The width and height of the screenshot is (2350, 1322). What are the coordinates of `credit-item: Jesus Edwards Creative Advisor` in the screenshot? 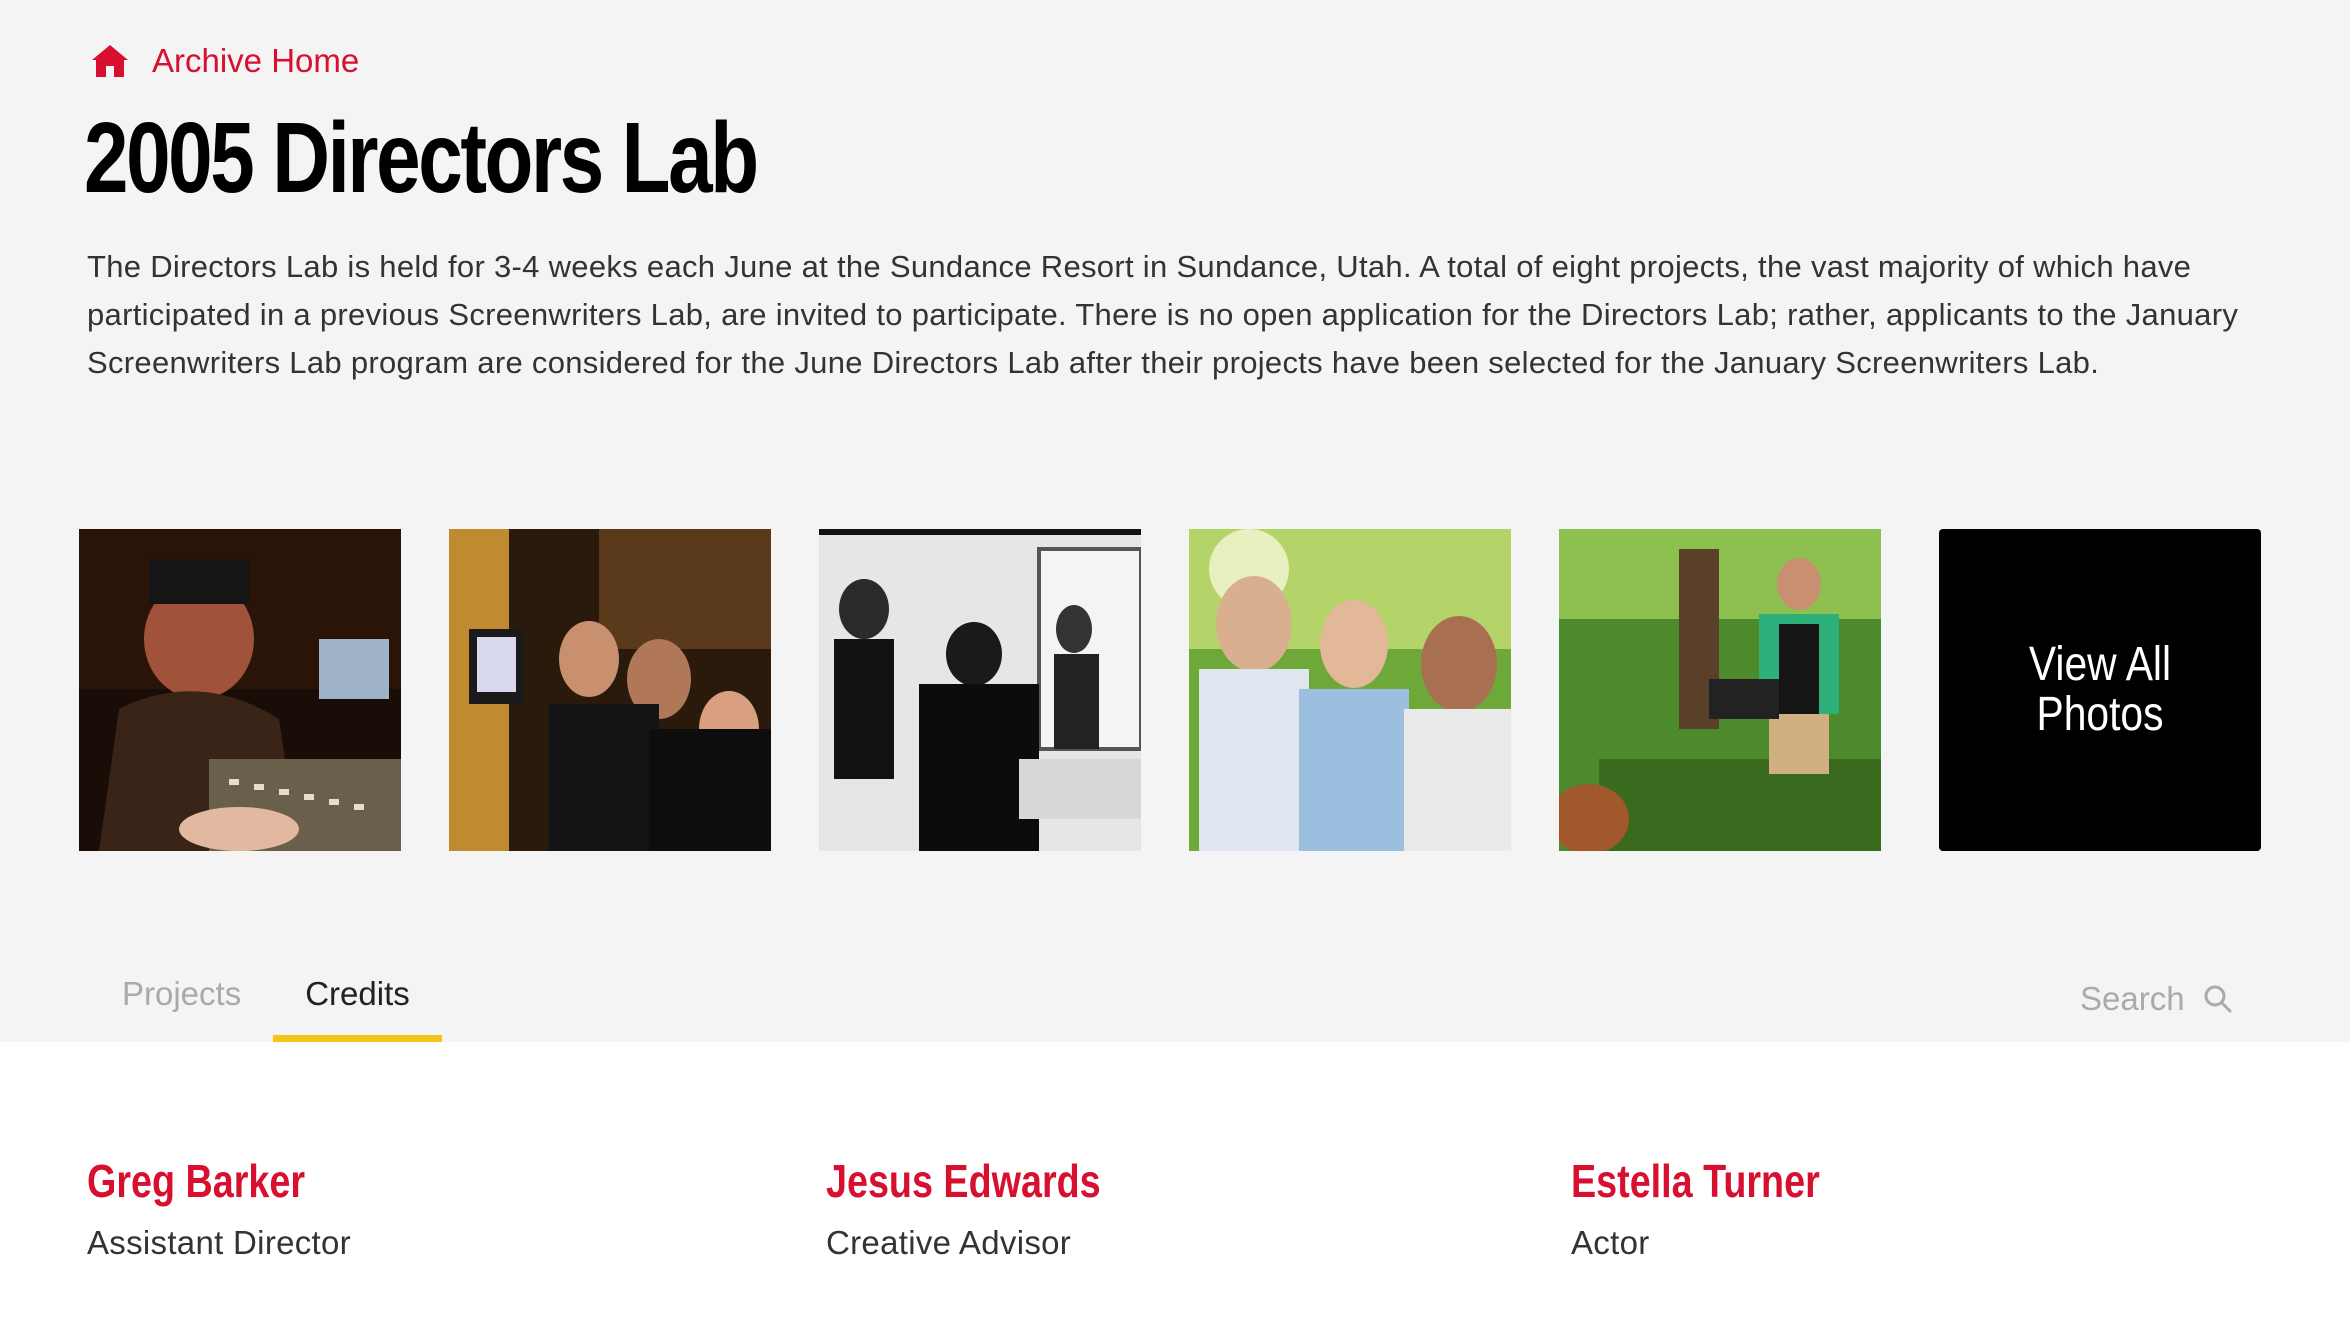 It's located at (993, 1207).